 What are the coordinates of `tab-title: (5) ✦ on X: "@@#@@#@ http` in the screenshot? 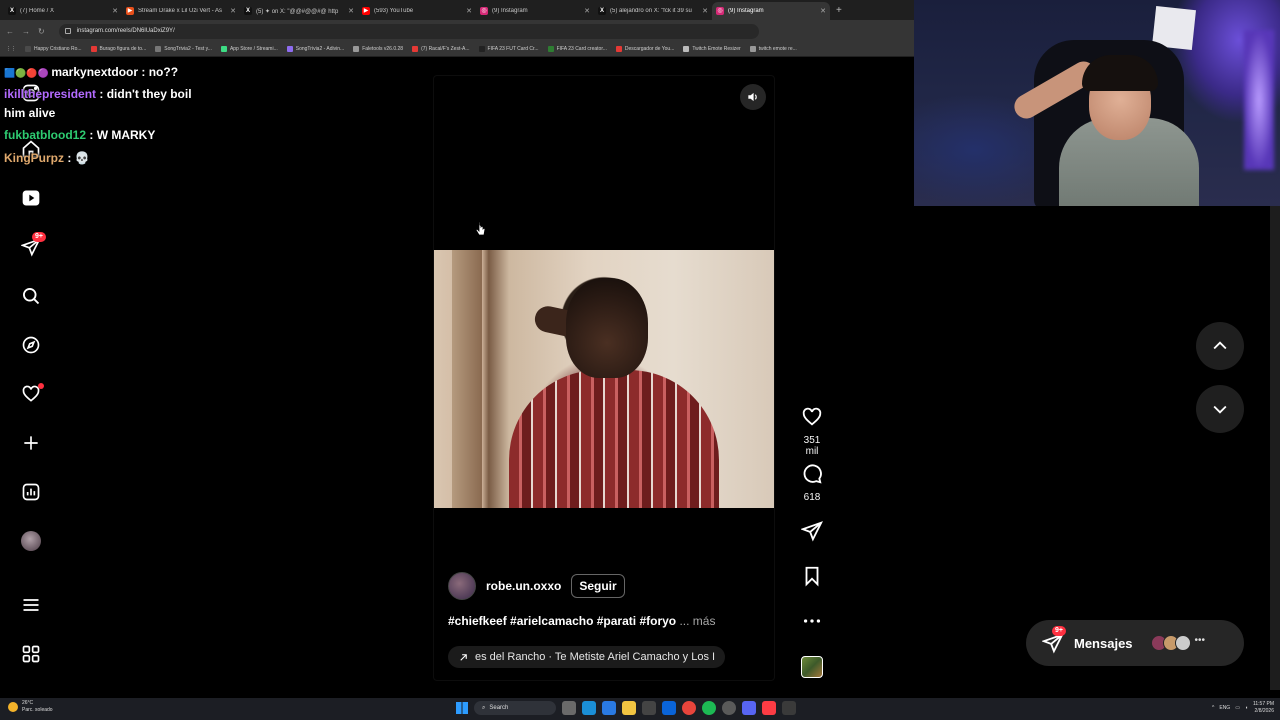 It's located at (297, 11).